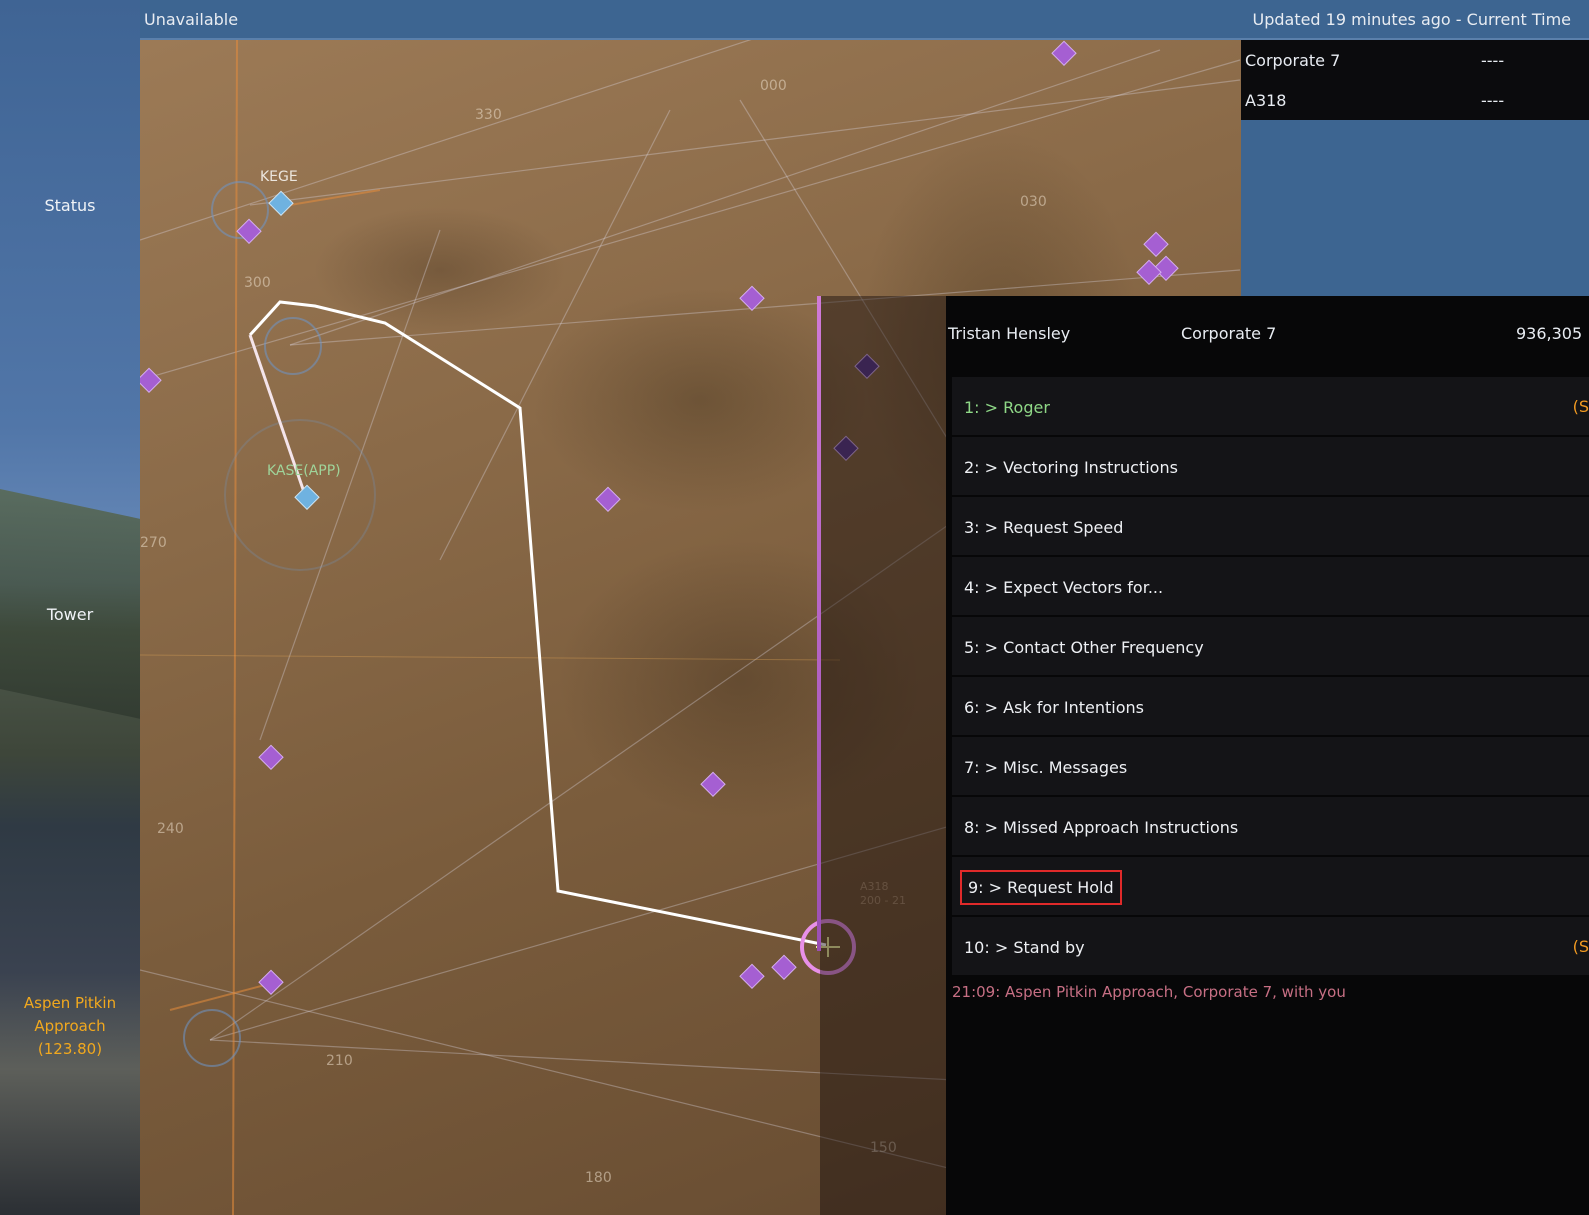  What do you see at coordinates (1270, 646) in the screenshot?
I see `menu-item-contact-frequency: 5: > Contact Other Frequency` at bounding box center [1270, 646].